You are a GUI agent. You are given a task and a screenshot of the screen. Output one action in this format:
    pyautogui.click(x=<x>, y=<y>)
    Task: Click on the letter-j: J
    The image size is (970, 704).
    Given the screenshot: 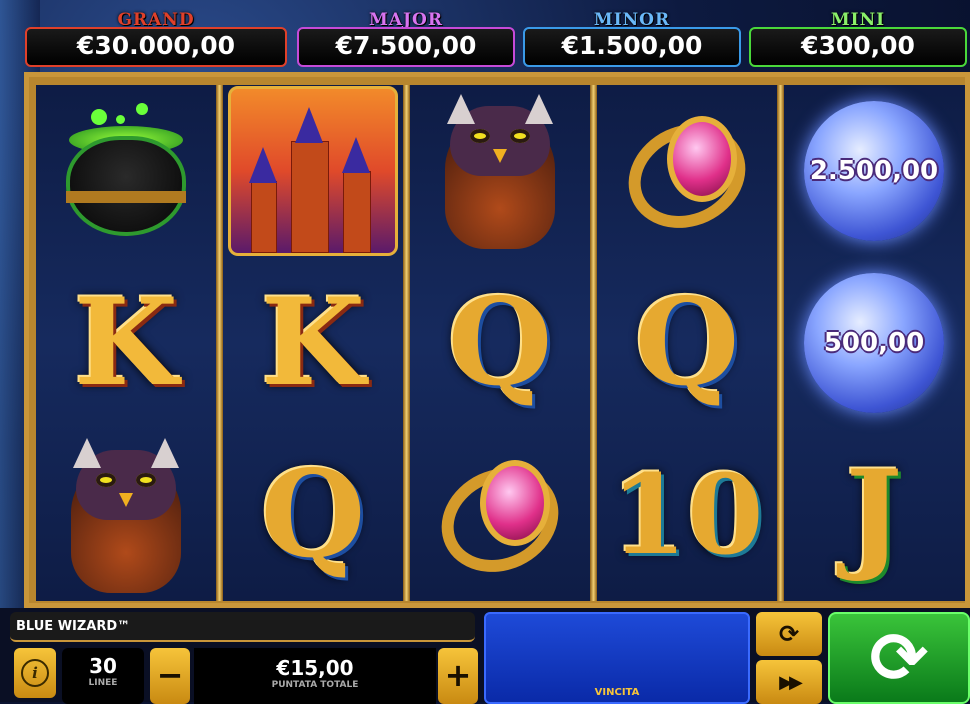 What is the action you would take?
    pyautogui.click(x=874, y=514)
    